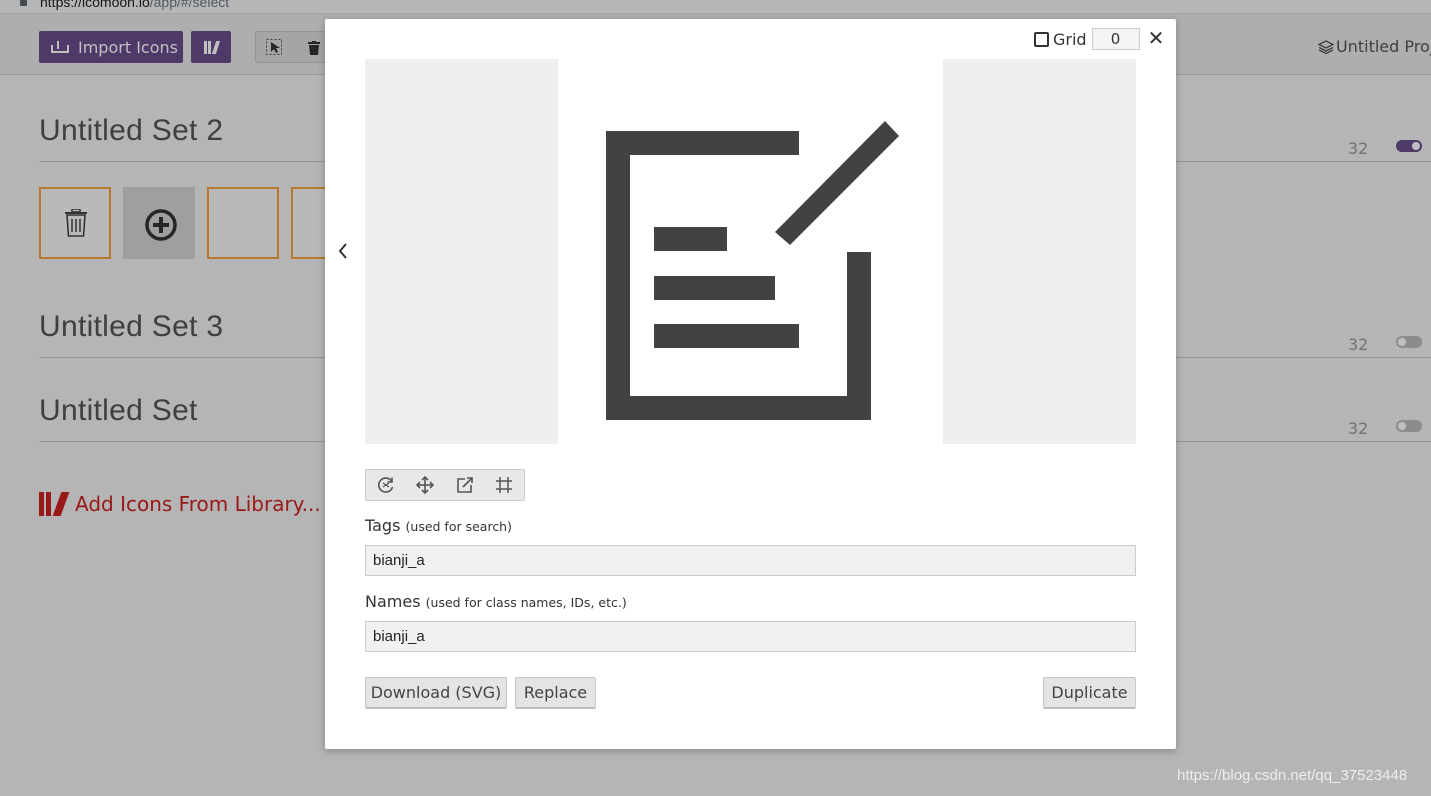 This screenshot has width=1431, height=796. I want to click on tags-label: Tags (used for search), so click(438, 525).